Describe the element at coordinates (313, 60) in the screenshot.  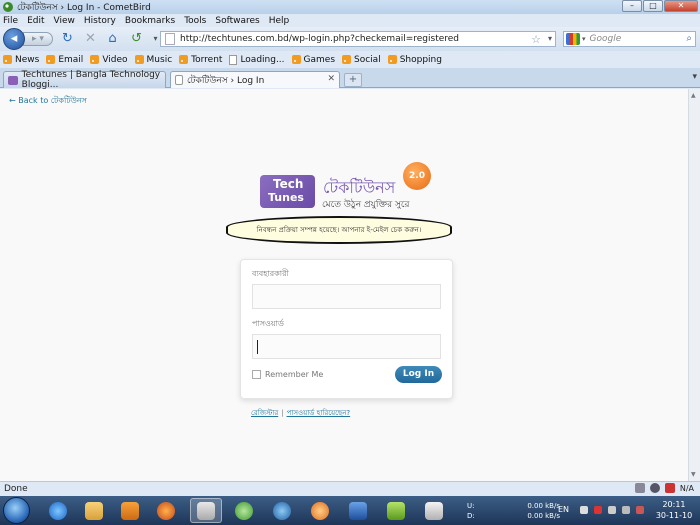
I see `bookmark-games: Games` at that location.